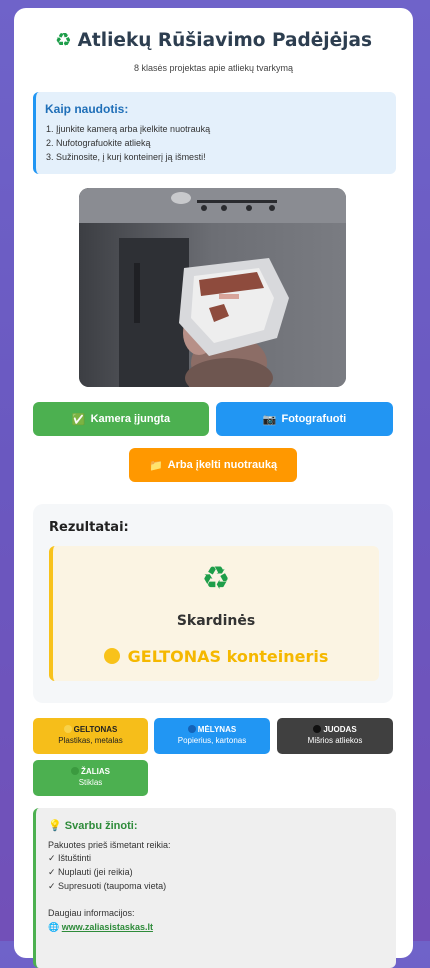 This screenshot has height=968, width=430. Describe the element at coordinates (95, 729) in the screenshot. I see `bin-name: GELTONAS` at that location.